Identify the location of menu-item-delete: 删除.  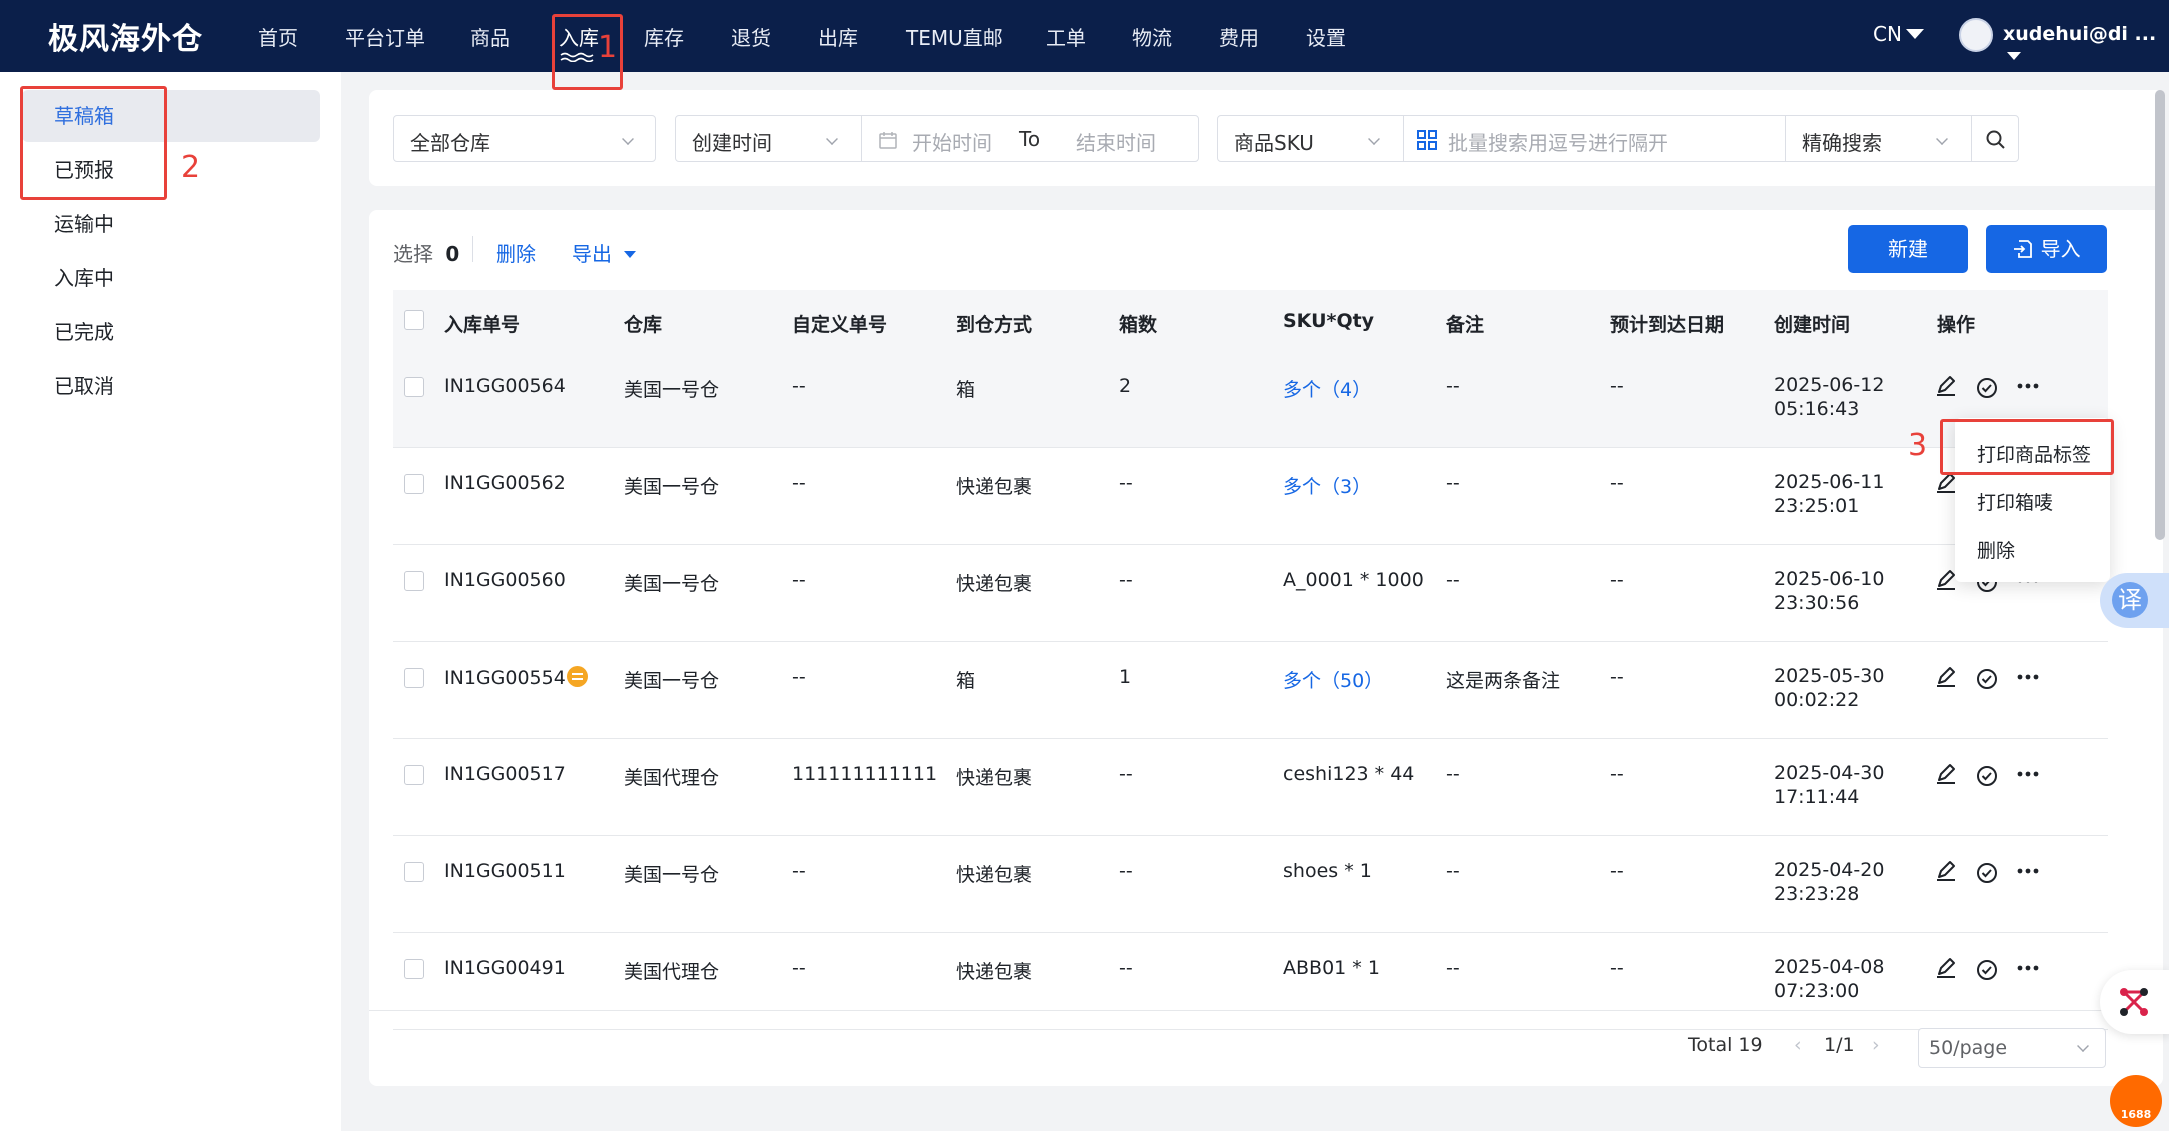
(1996, 549).